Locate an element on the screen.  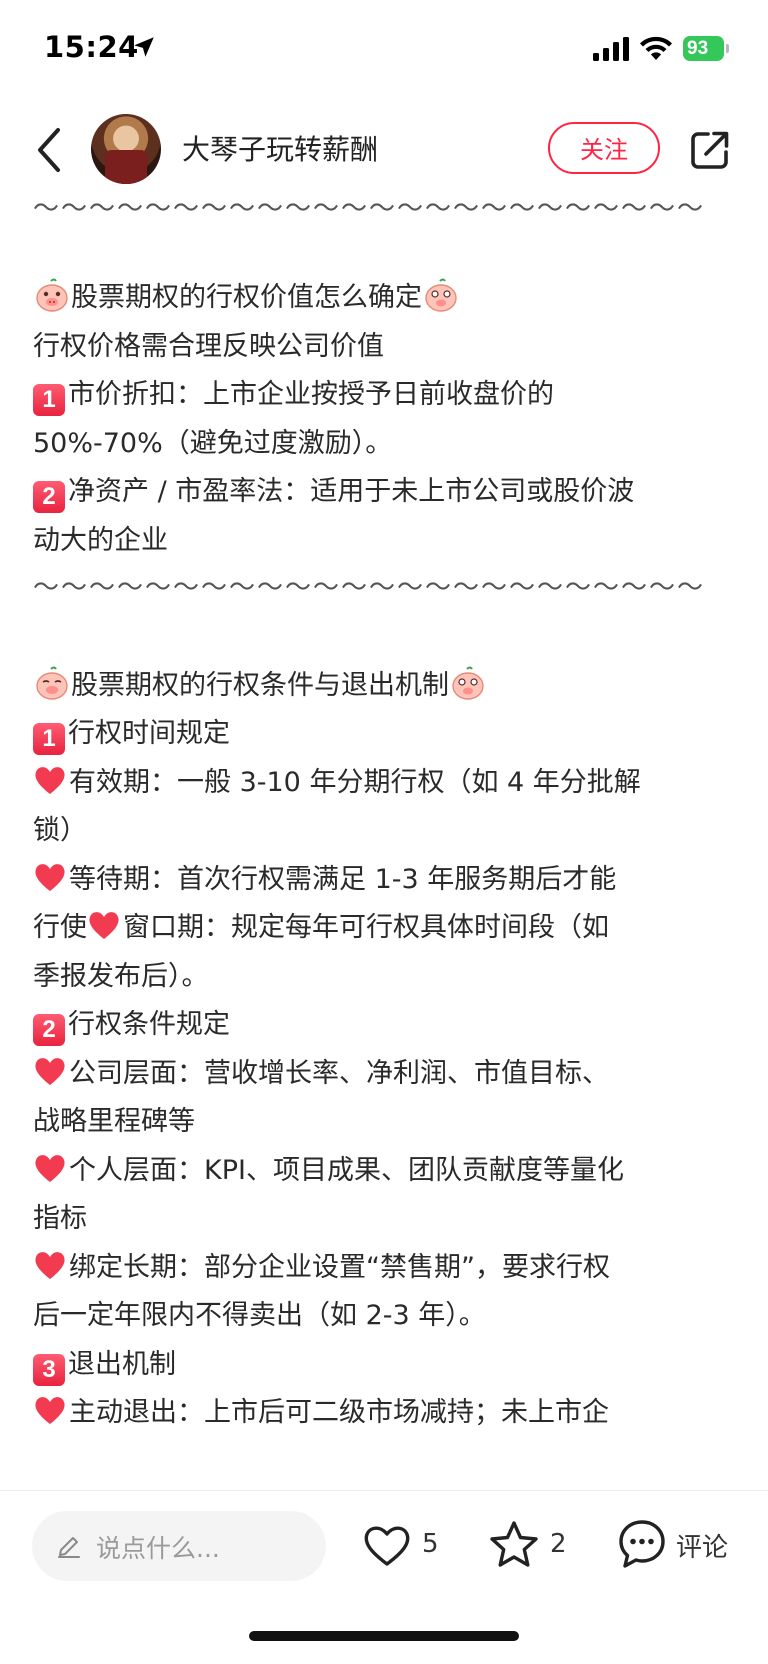
bullet-item: 等待期：首次行权需满足 1-3 年服务期后才能 is located at coordinates (388, 879).